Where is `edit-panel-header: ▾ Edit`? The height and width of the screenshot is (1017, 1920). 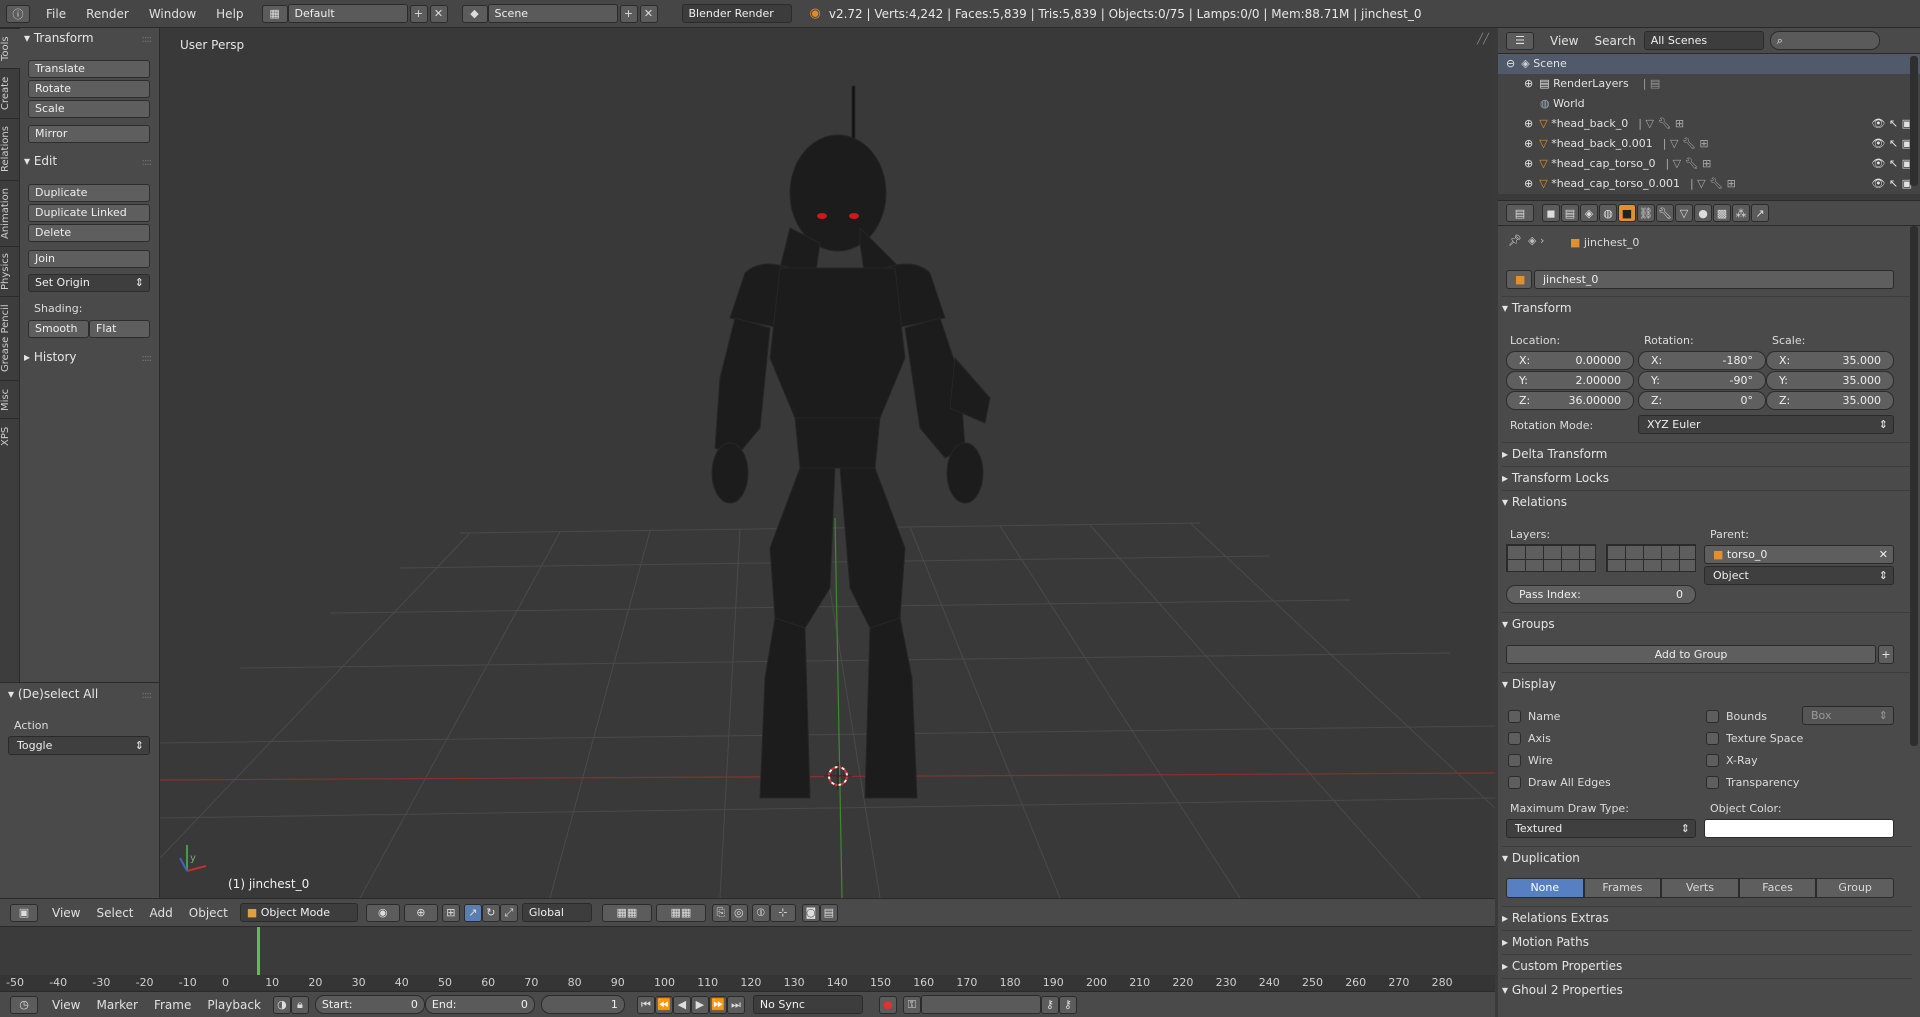 edit-panel-header: ▾ Edit is located at coordinates (40, 161).